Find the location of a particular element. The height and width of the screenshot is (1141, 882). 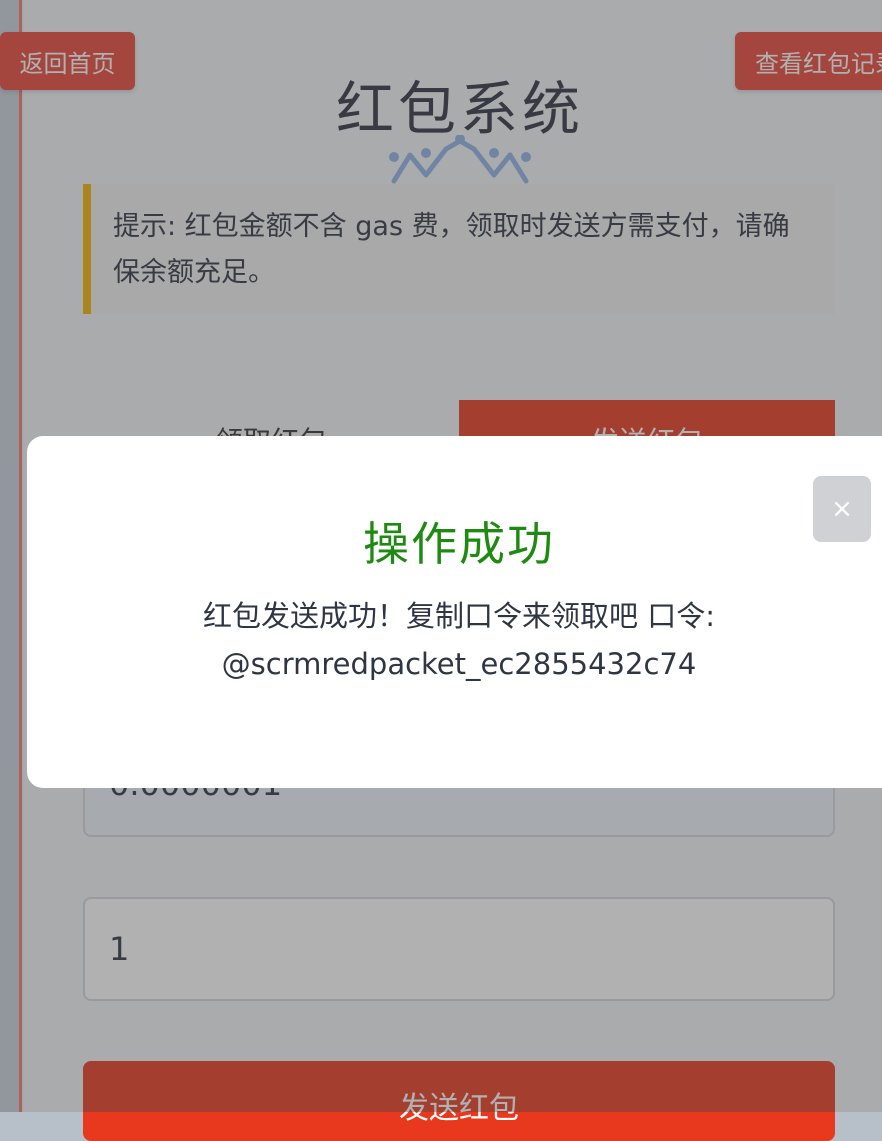

packet-code-text: @scrmredpacket_ec2855432c74 is located at coordinates (454, 664).